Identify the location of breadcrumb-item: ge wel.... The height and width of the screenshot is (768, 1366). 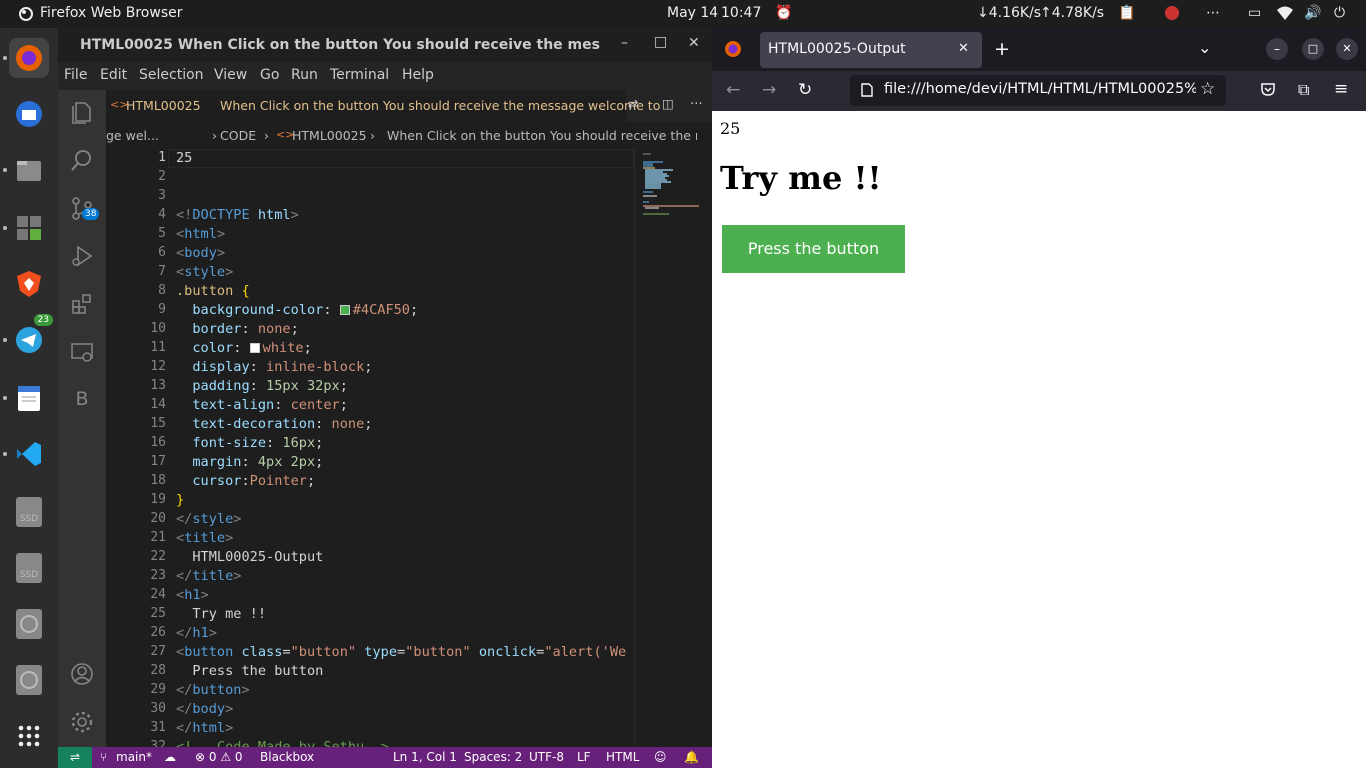
(132, 135).